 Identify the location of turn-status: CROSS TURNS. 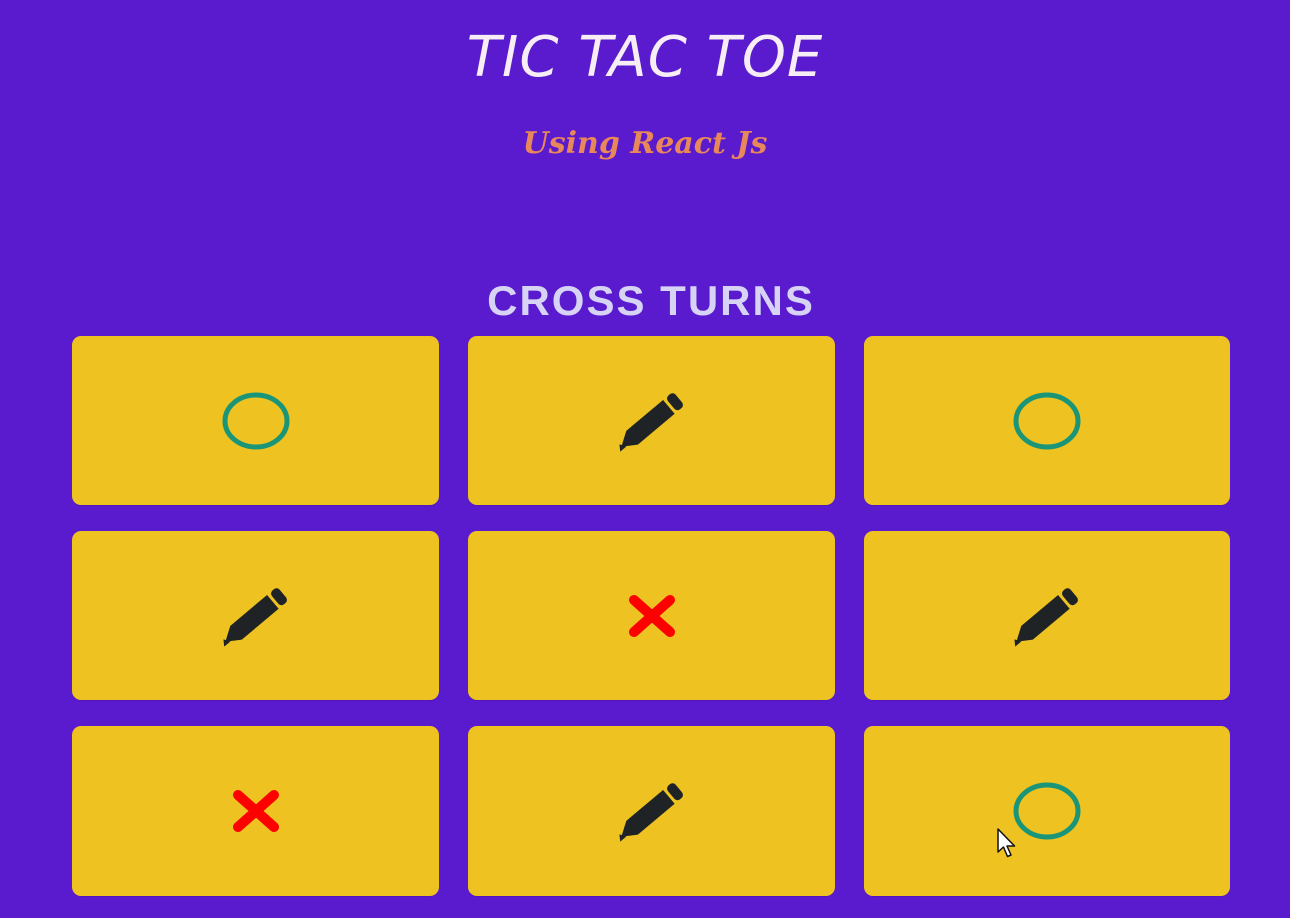
(651, 300).